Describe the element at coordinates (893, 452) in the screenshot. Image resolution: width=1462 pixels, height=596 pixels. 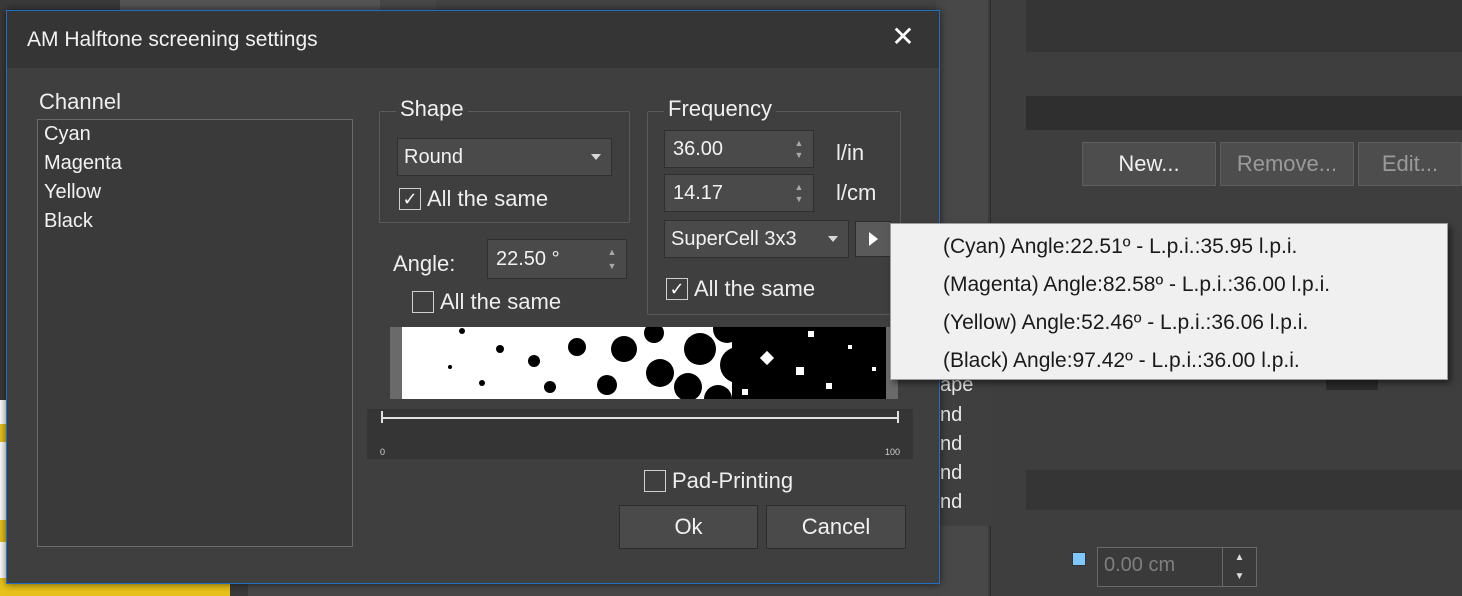
I see `slider-max-label: 100` at that location.